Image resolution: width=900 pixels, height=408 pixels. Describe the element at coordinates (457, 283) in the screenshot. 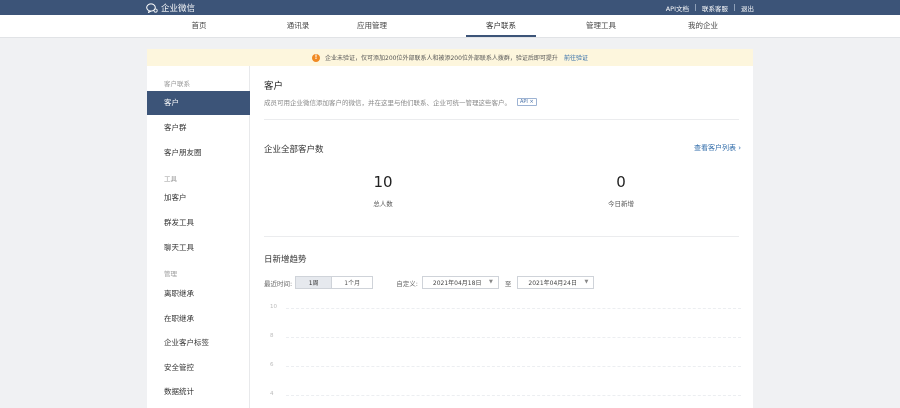

I see `start-date-value: 2021年04月18日` at that location.